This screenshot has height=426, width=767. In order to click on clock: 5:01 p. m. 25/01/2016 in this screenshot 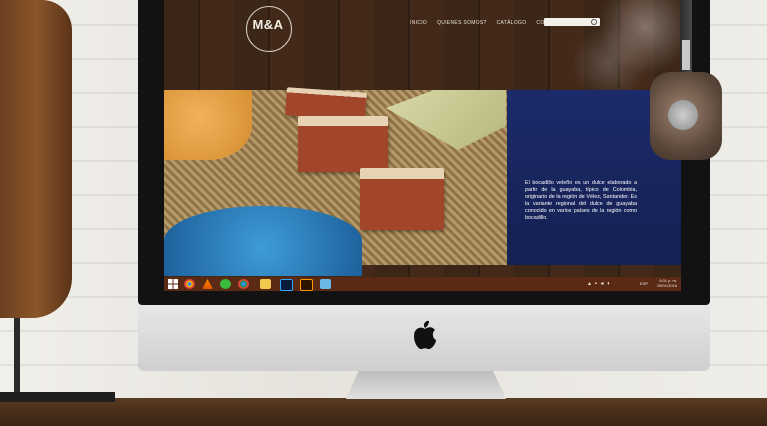, I will do `click(667, 283)`.